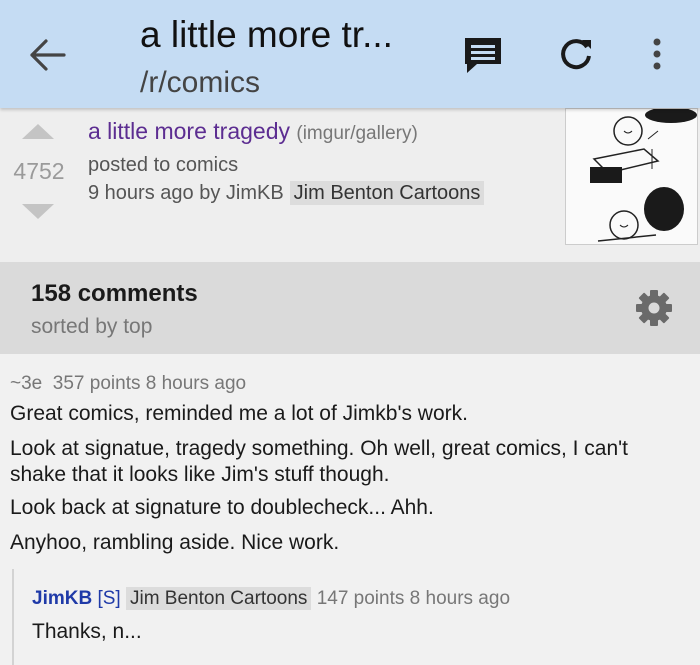  What do you see at coordinates (38, 131) in the screenshot?
I see `upvote-icon` at bounding box center [38, 131].